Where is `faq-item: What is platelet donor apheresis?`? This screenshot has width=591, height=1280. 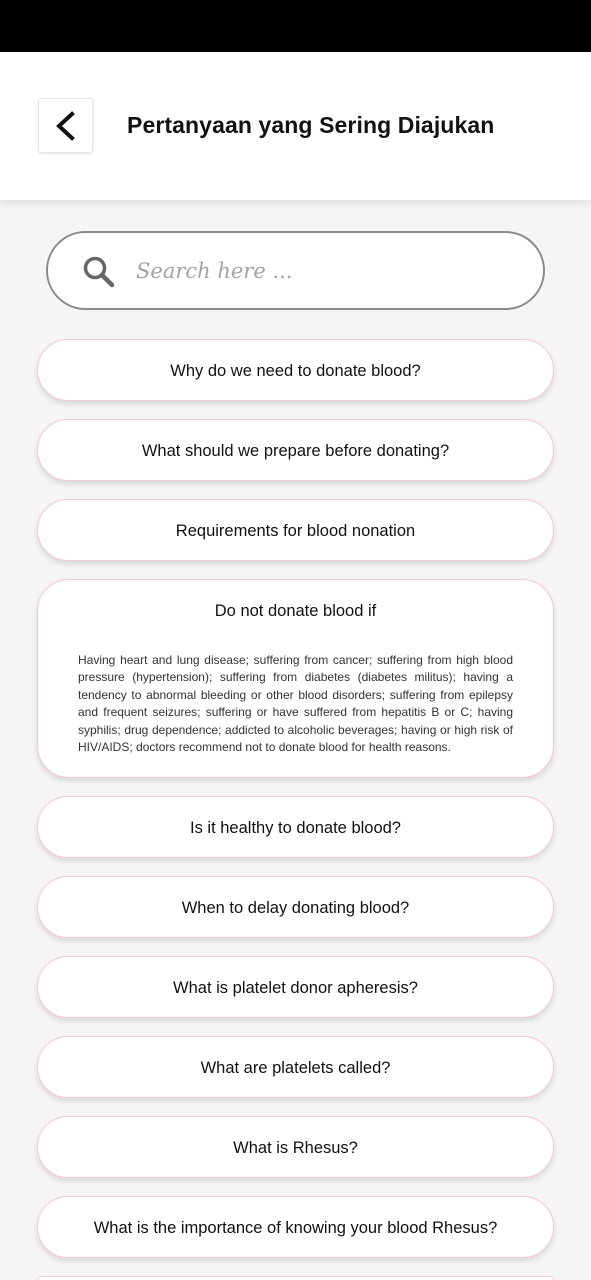
faq-item: What is platelet donor apheresis? is located at coordinates (295, 987).